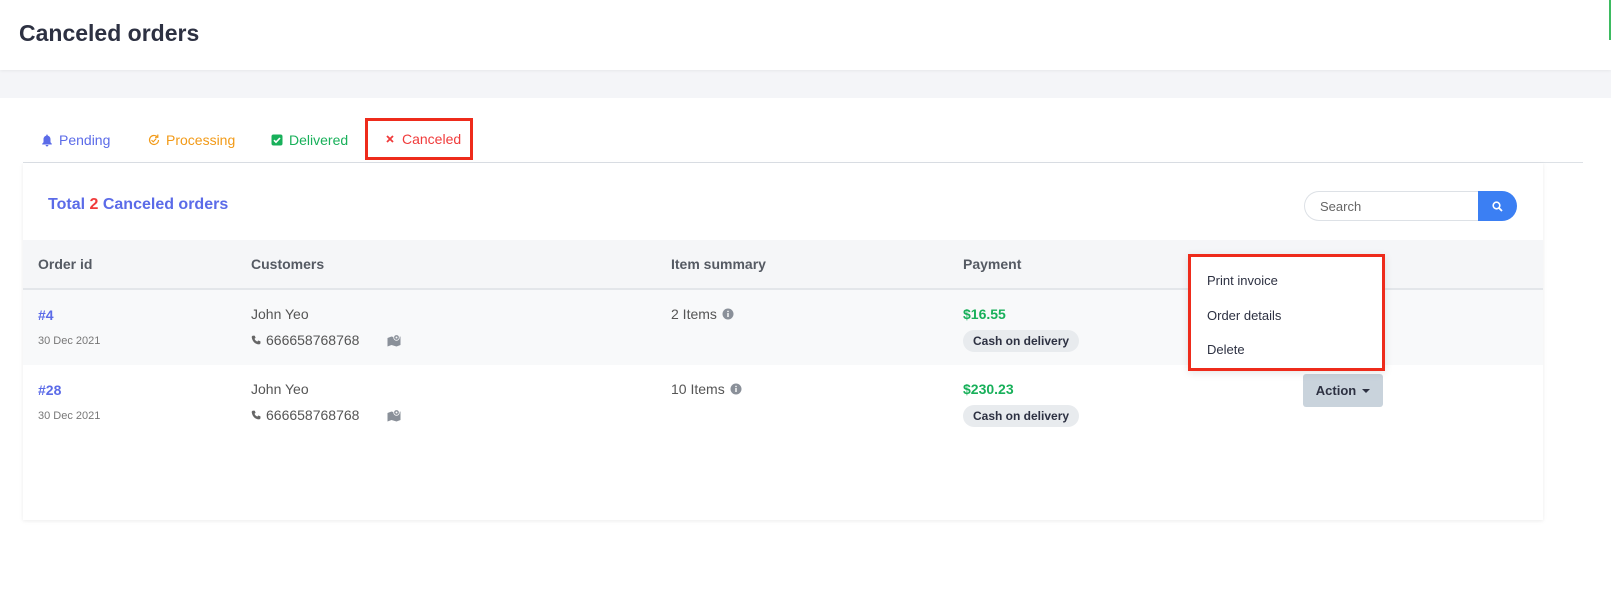 The image size is (1611, 595). What do you see at coordinates (432, 139) in the screenshot?
I see `tab-canceled-label: Canceled` at bounding box center [432, 139].